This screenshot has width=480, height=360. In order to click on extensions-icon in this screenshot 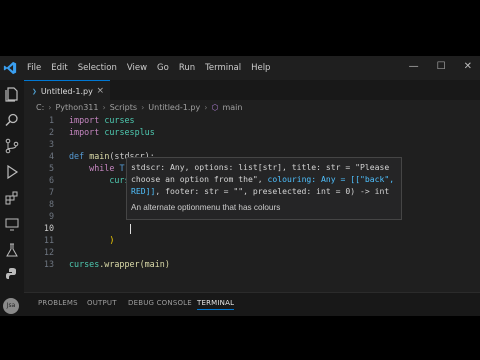, I will do `click(12, 198)`.